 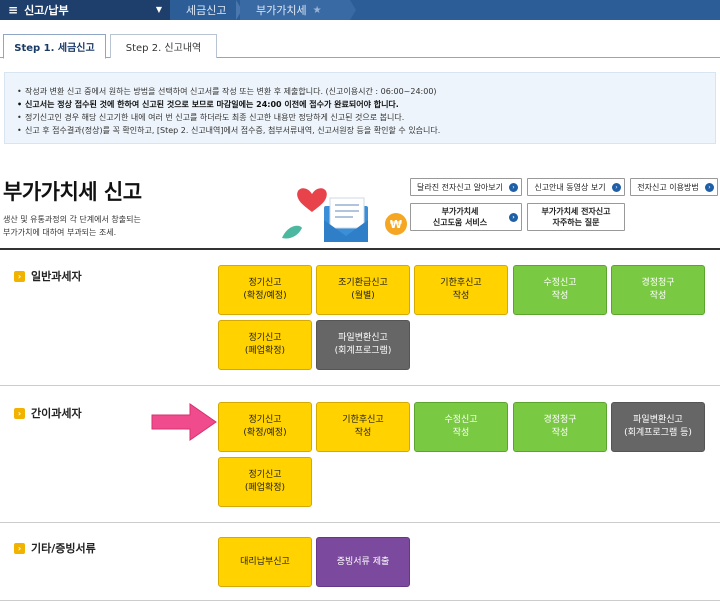 What do you see at coordinates (63, 548) in the screenshot?
I see `section-label: 기타/증빙서류` at bounding box center [63, 548].